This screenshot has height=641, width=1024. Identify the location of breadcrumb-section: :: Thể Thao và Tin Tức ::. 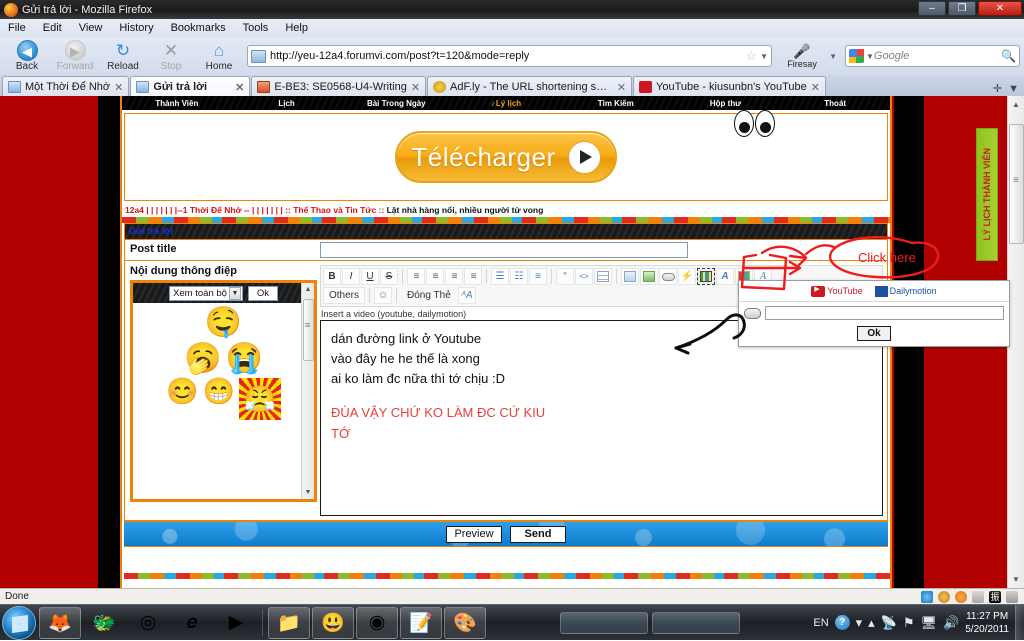
(334, 210).